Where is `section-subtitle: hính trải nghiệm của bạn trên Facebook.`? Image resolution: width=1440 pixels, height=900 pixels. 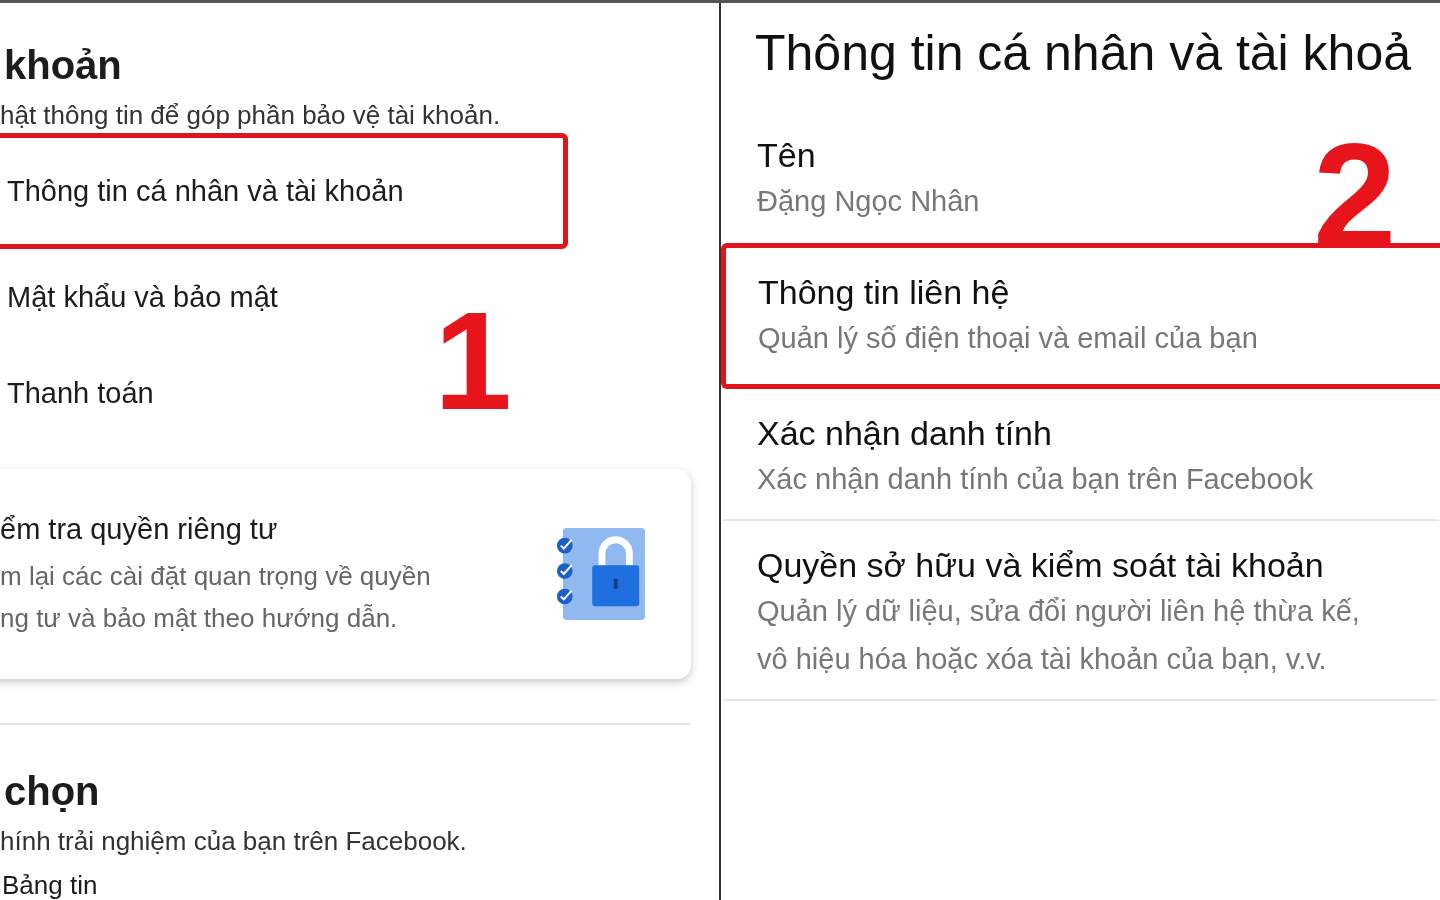
section-subtitle: hính trải nghiệm của bạn trên Facebook. is located at coordinates (234, 841).